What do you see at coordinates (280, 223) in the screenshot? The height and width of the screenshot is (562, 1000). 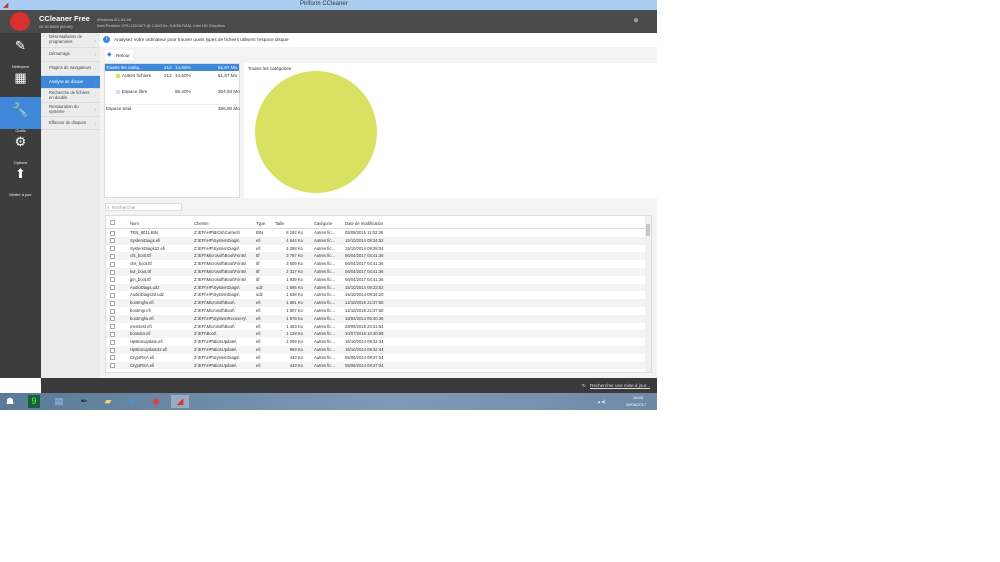 I see `col-taille: Taille` at bounding box center [280, 223].